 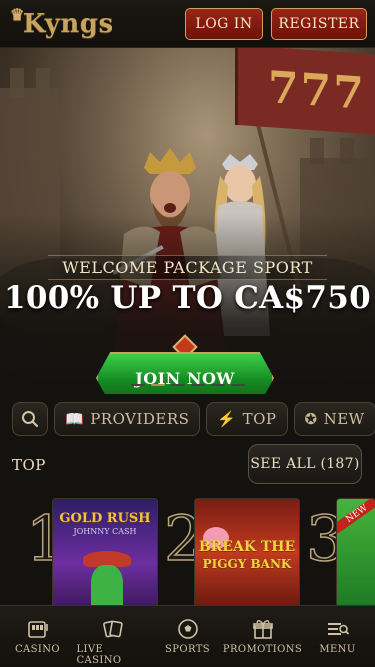 I want to click on carousel-dot-active, so click(x=157, y=385).